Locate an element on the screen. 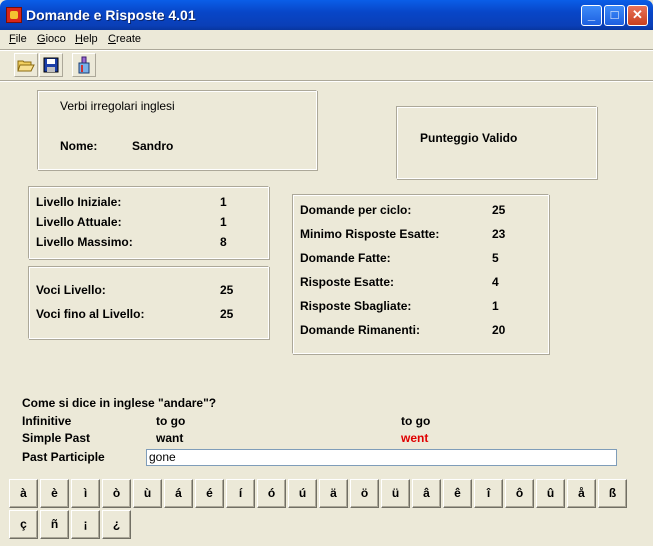 The image size is (653, 546). remaining-label: Domande Rimanenti: is located at coordinates (360, 330).